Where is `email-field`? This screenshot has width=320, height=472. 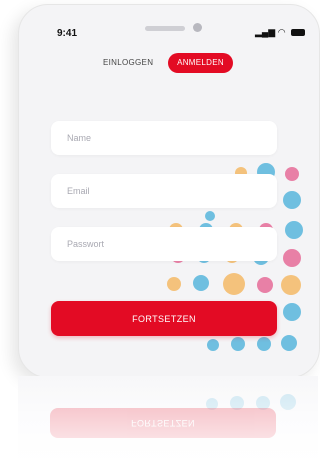 email-field is located at coordinates (164, 191).